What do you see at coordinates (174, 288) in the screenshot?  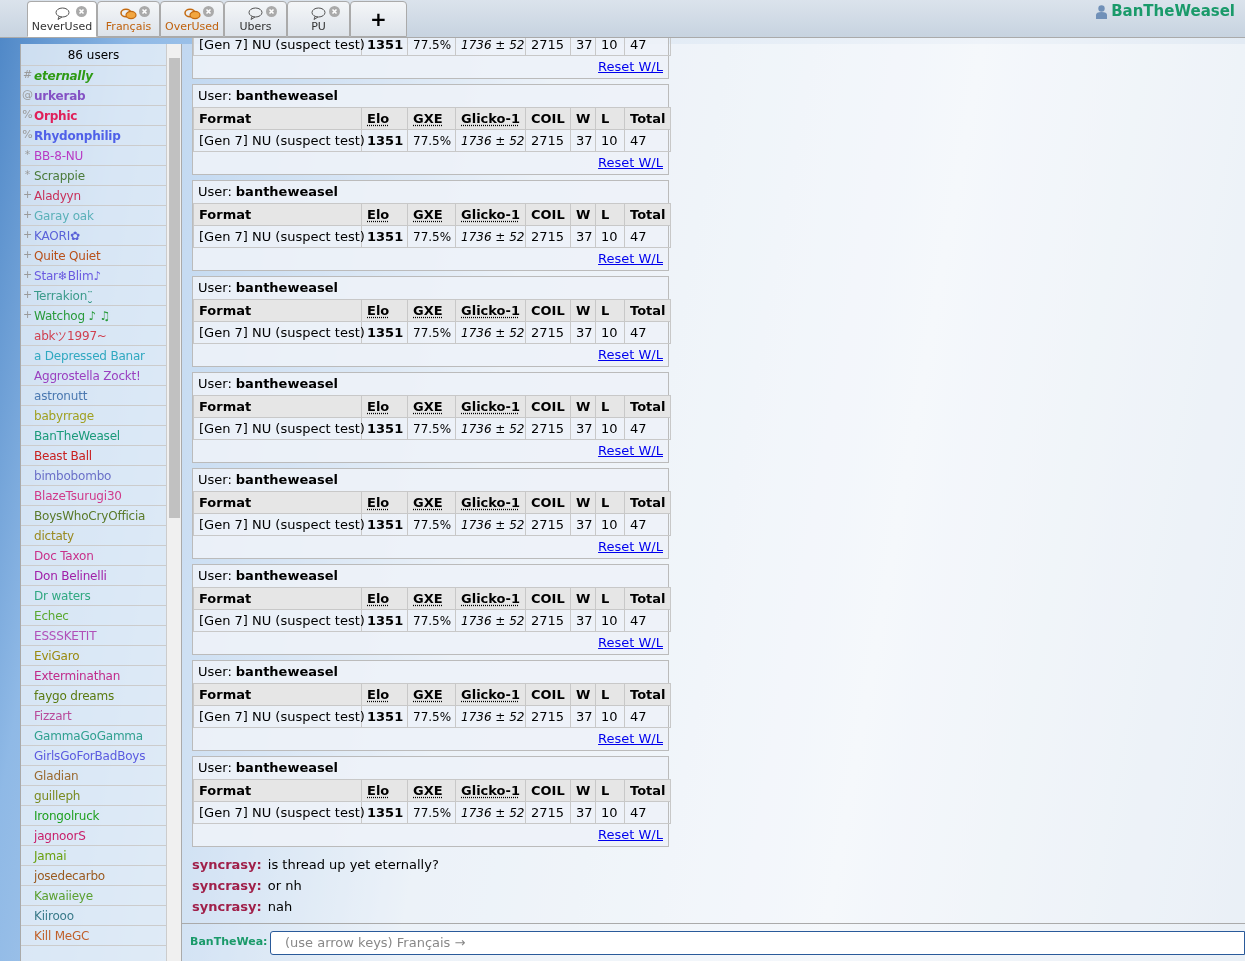 I see `scrollbar-thumb` at bounding box center [174, 288].